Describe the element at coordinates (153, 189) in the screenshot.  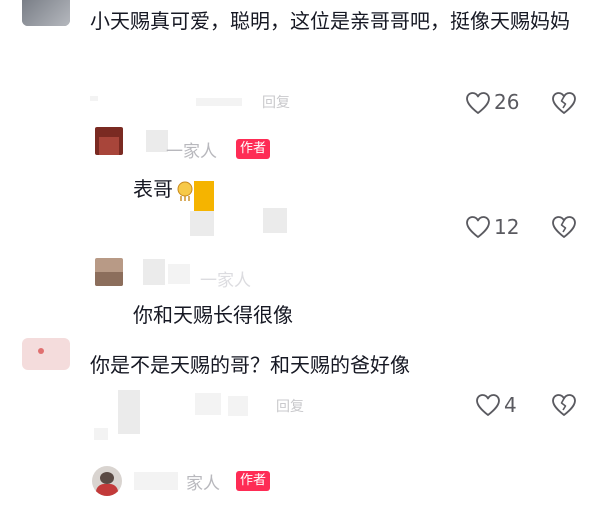
I see `comment-text: 表哥` at that location.